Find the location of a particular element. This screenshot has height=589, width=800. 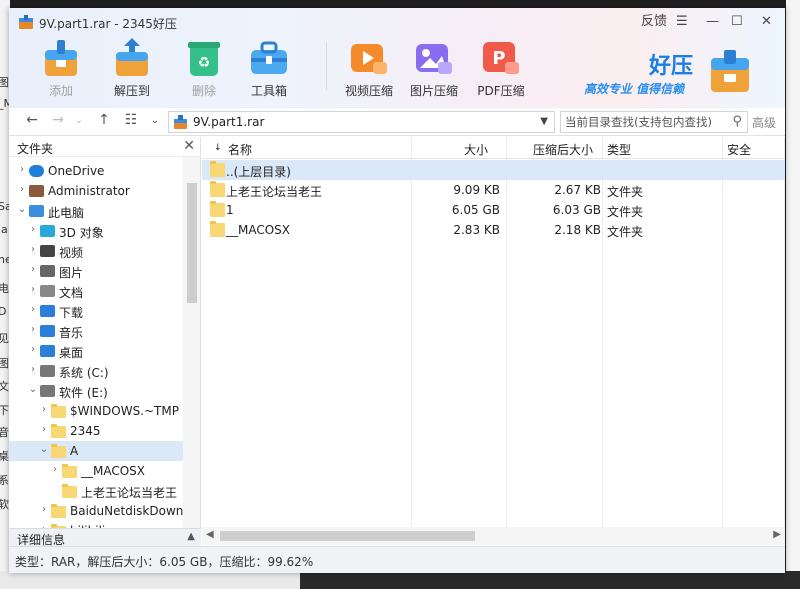

tree-item: › 3D 对象 is located at coordinates (96, 231).